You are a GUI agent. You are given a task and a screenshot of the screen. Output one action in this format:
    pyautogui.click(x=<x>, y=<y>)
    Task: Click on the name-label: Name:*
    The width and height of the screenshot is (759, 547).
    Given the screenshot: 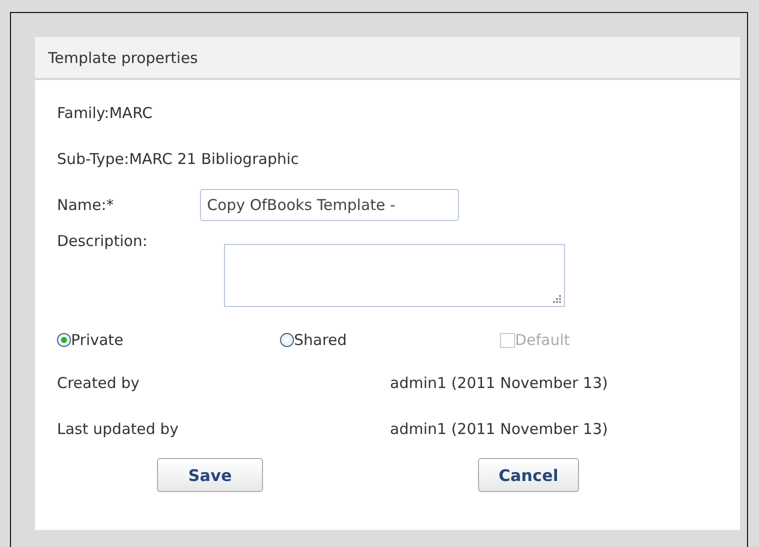 What is the action you would take?
    pyautogui.click(x=86, y=205)
    